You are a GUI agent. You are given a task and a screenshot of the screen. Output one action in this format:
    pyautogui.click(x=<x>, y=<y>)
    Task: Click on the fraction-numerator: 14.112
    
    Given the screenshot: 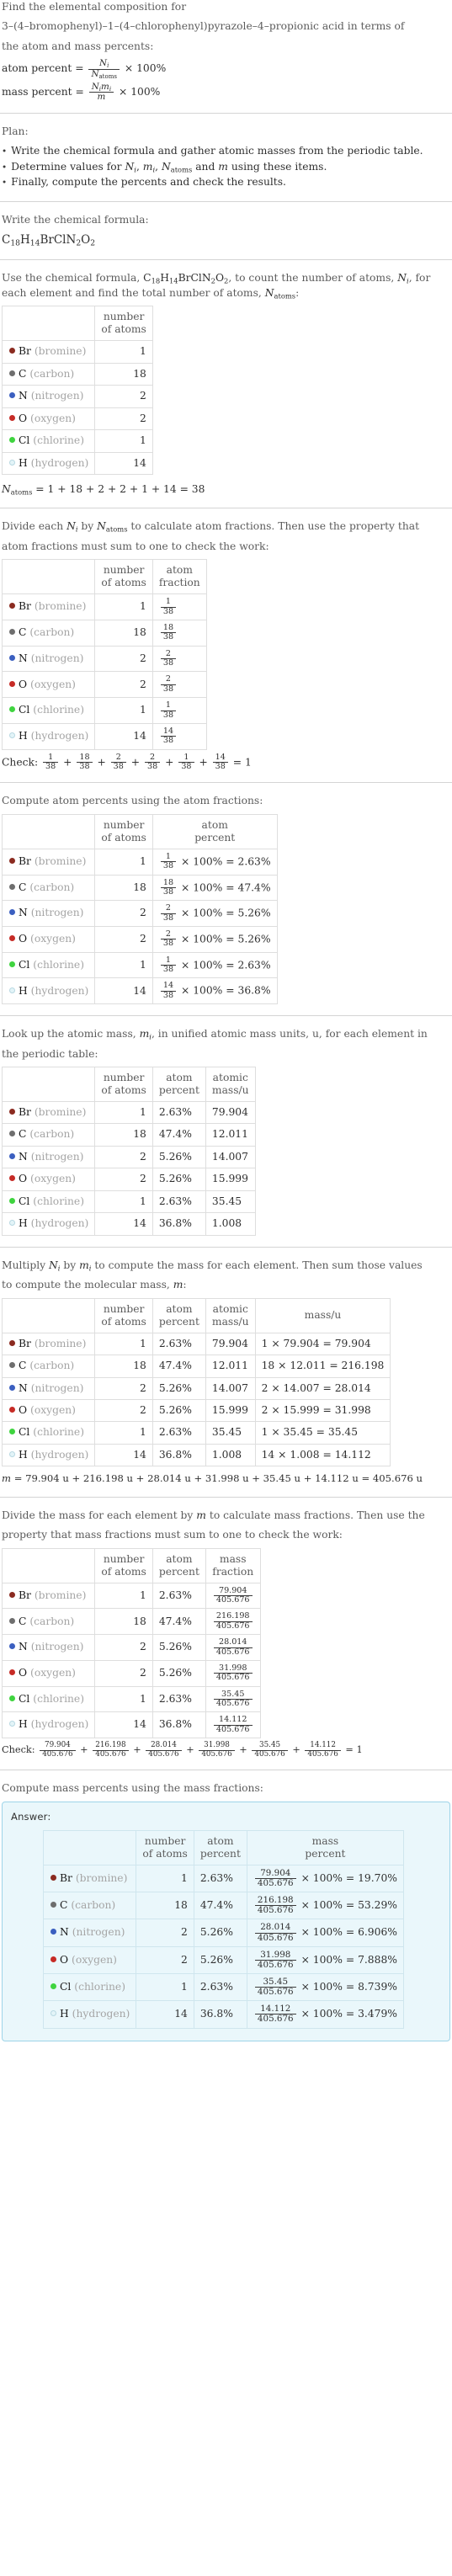 What is the action you would take?
    pyautogui.click(x=232, y=1720)
    